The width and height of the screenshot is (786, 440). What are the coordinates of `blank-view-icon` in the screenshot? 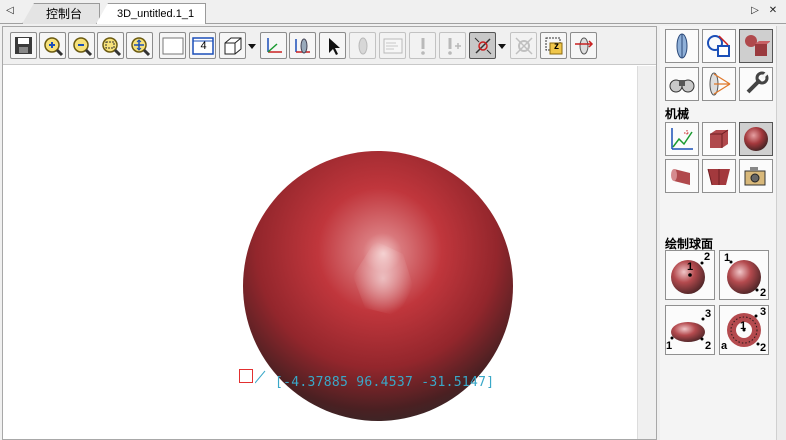 It's located at (172, 45).